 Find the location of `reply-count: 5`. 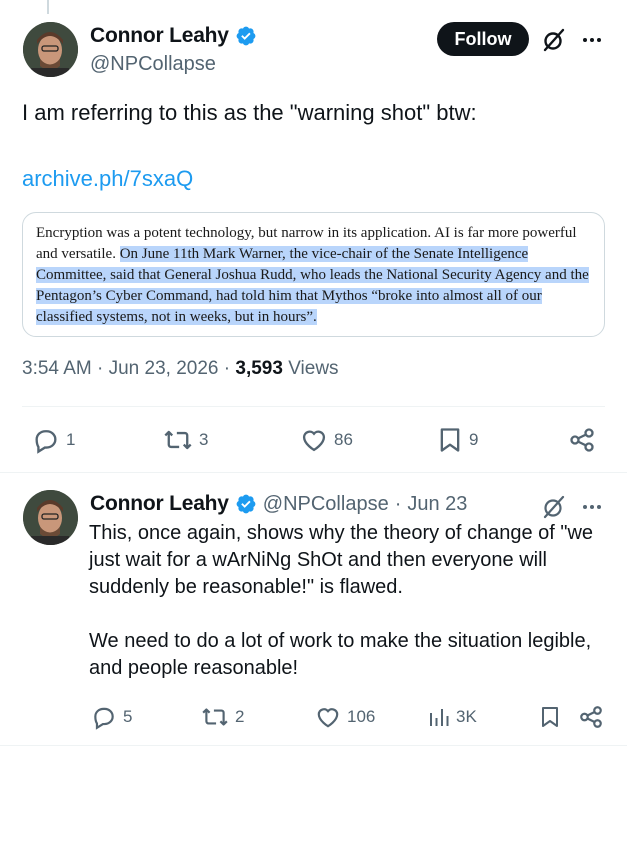

reply-count: 5 is located at coordinates (128, 716).